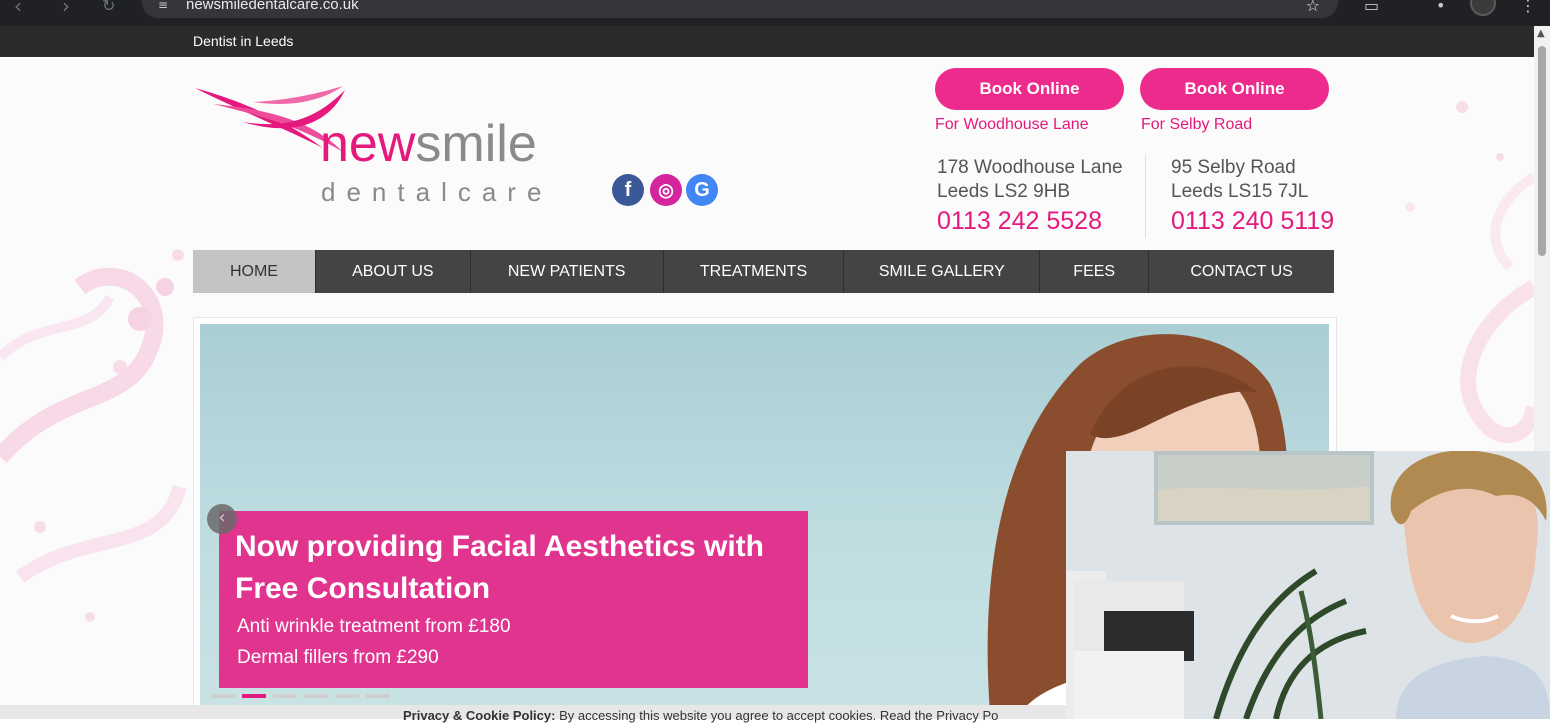 The image size is (1550, 723). What do you see at coordinates (272, 6) in the screenshot?
I see `url-text: newsmiledentalcare.co.uk` at bounding box center [272, 6].